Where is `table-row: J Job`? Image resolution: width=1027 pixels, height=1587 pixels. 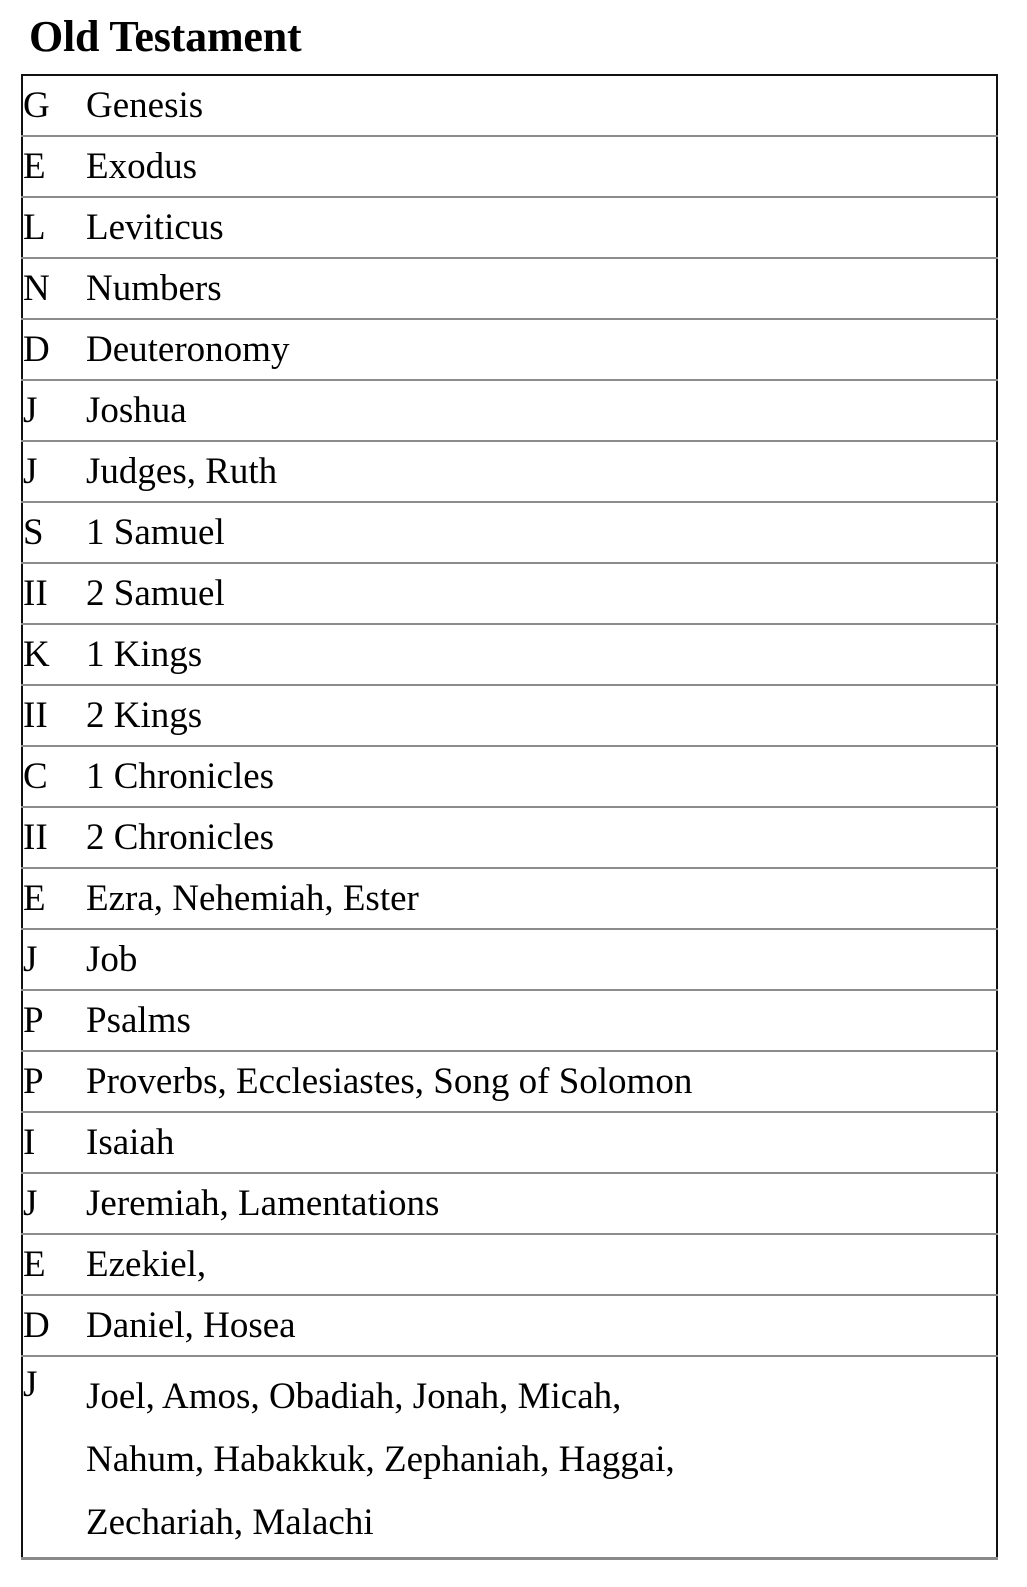 table-row: J Job is located at coordinates (509, 960).